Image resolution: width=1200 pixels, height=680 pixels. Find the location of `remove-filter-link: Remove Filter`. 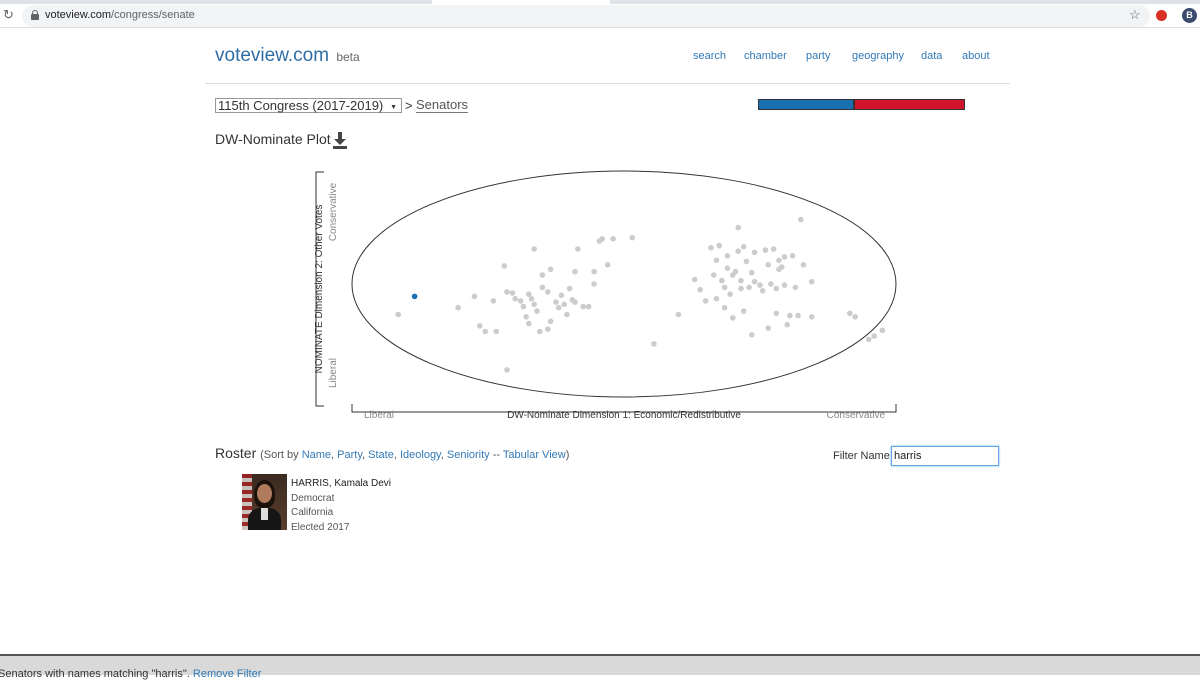

remove-filter-link: Remove Filter is located at coordinates (227, 674).